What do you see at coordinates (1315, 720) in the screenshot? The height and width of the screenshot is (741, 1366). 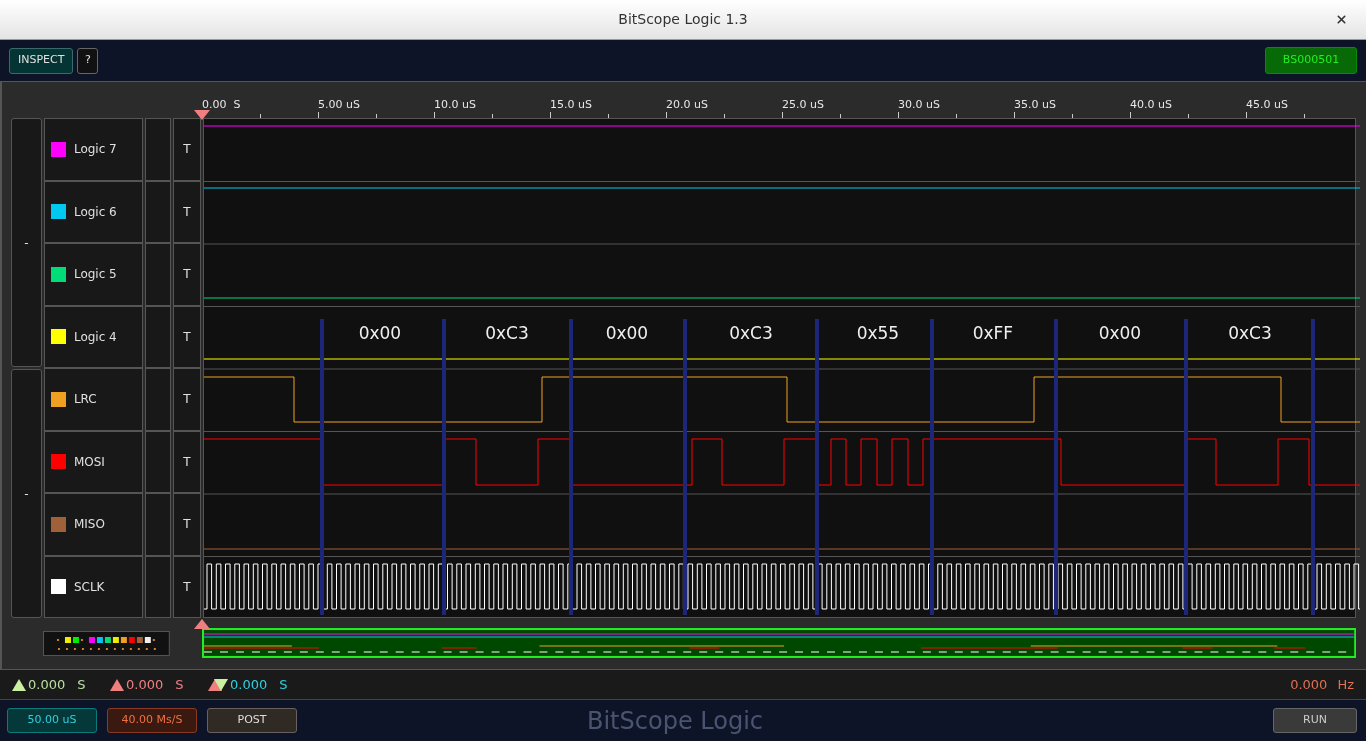 I see `run-button: RUN` at bounding box center [1315, 720].